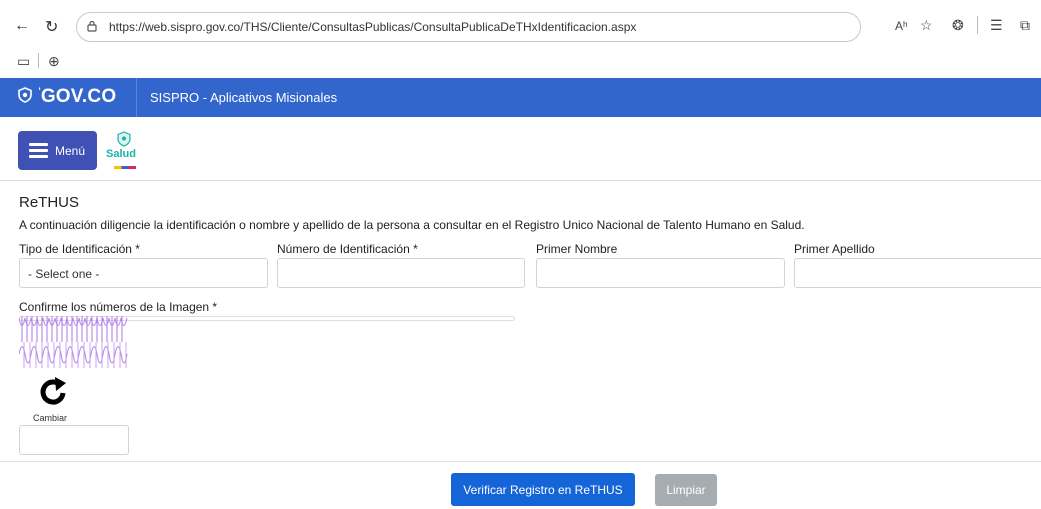 The height and width of the screenshot is (509, 1041). I want to click on numero-identificacion-input, so click(401, 273).